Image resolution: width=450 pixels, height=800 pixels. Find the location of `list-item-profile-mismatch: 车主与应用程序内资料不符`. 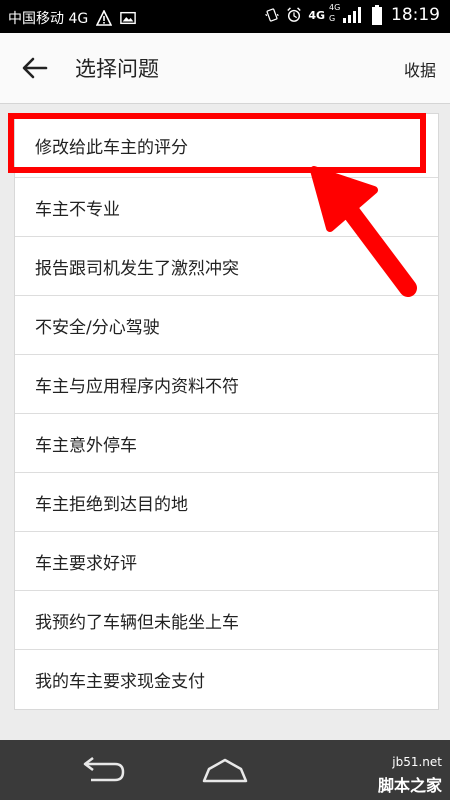

list-item-profile-mismatch: 车主与应用程序内资料不符 is located at coordinates (226, 384).